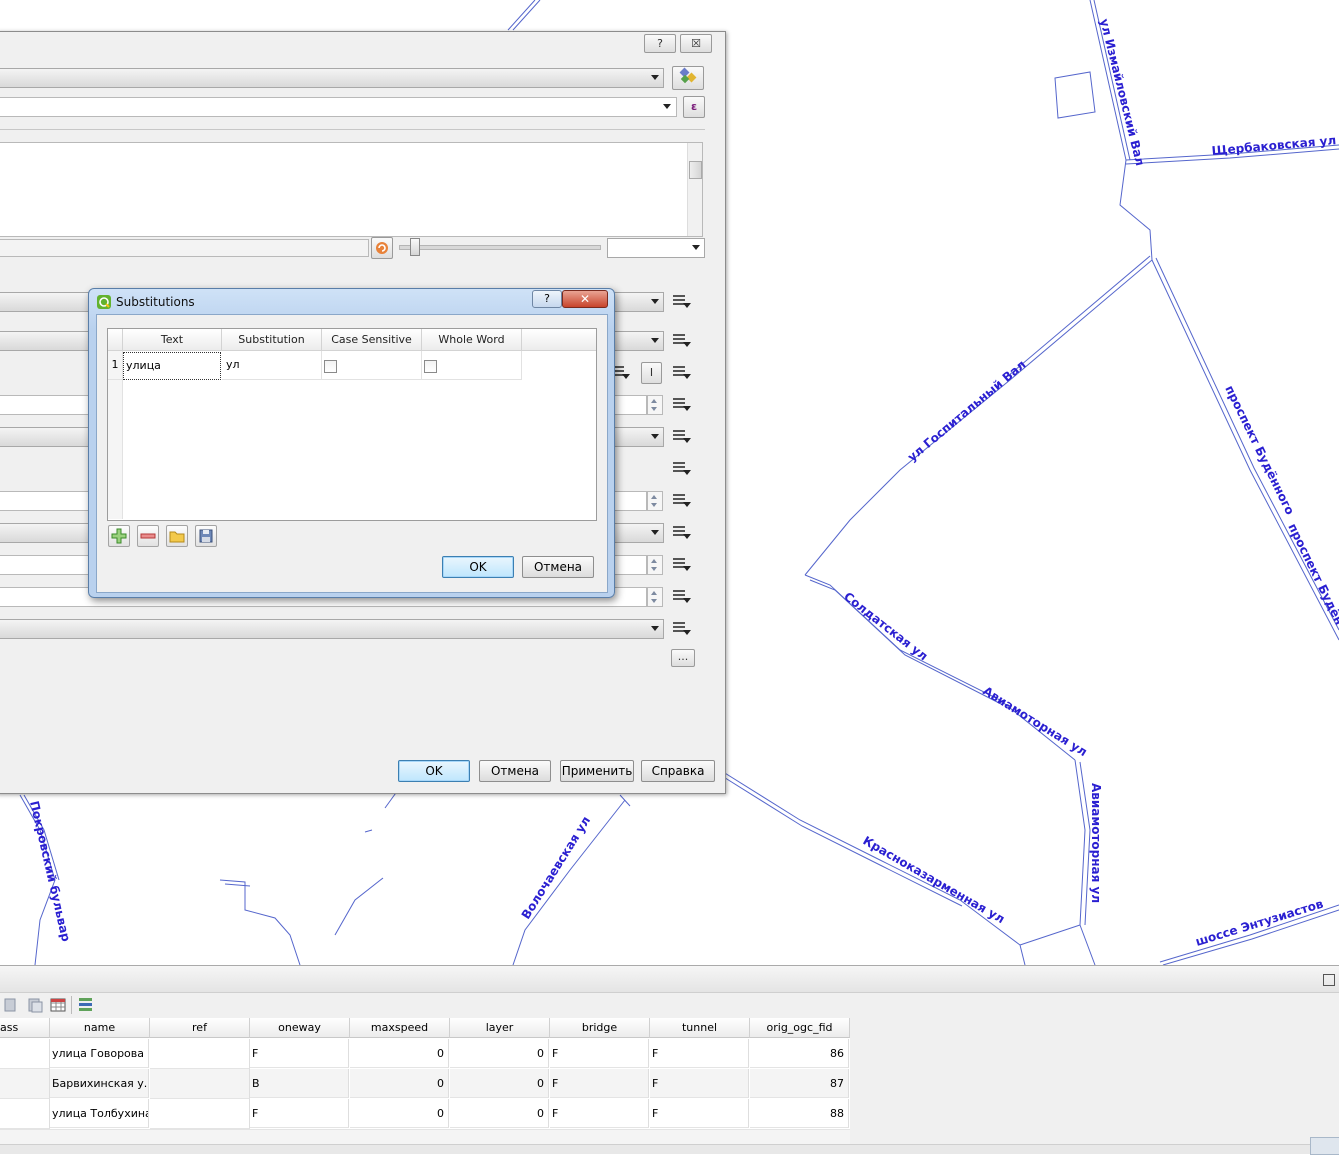  What do you see at coordinates (696, 43) in the screenshot?
I see `close-button: ☒` at bounding box center [696, 43].